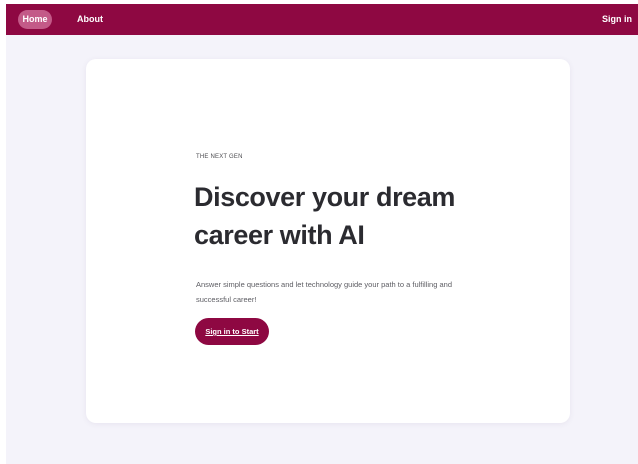 Image resolution: width=638 pixels, height=464 pixels. Describe the element at coordinates (322, 19) in the screenshot. I see `top-navbar: Home About Sign in` at that location.